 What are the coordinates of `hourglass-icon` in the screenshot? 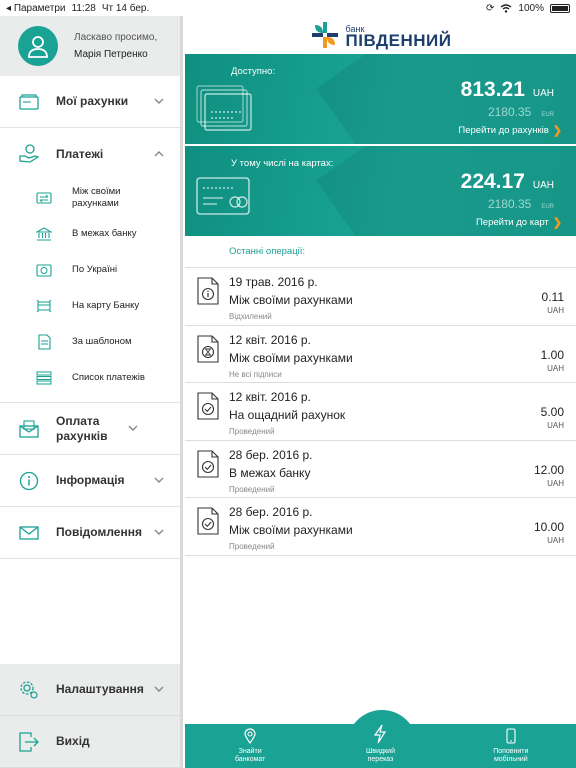 It's located at (208, 348).